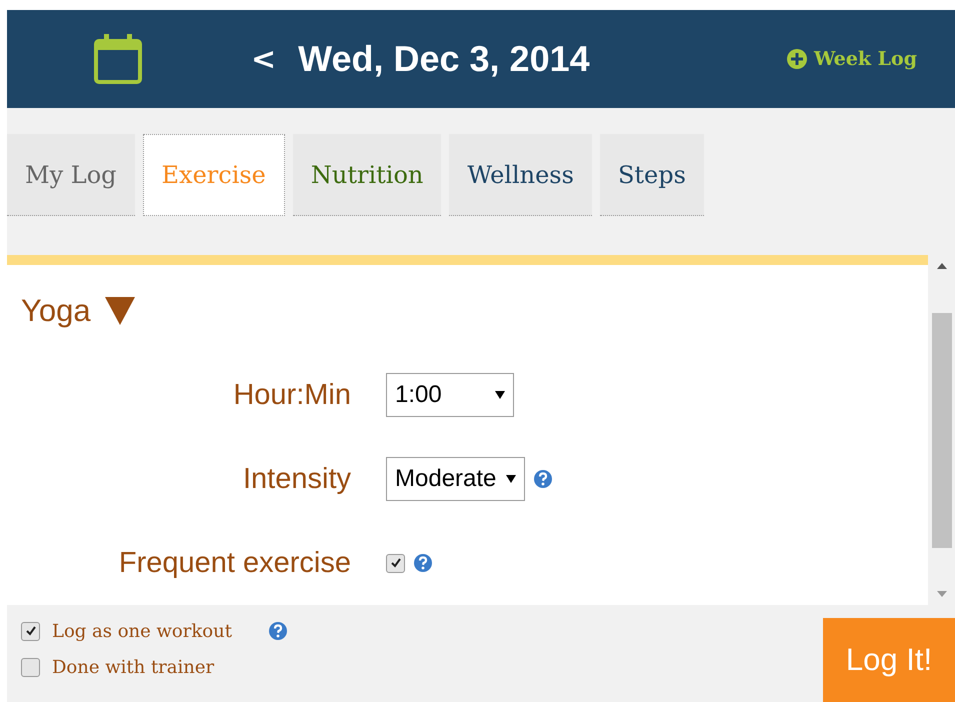  What do you see at coordinates (941, 266) in the screenshot?
I see `scroll-up-icon` at bounding box center [941, 266].